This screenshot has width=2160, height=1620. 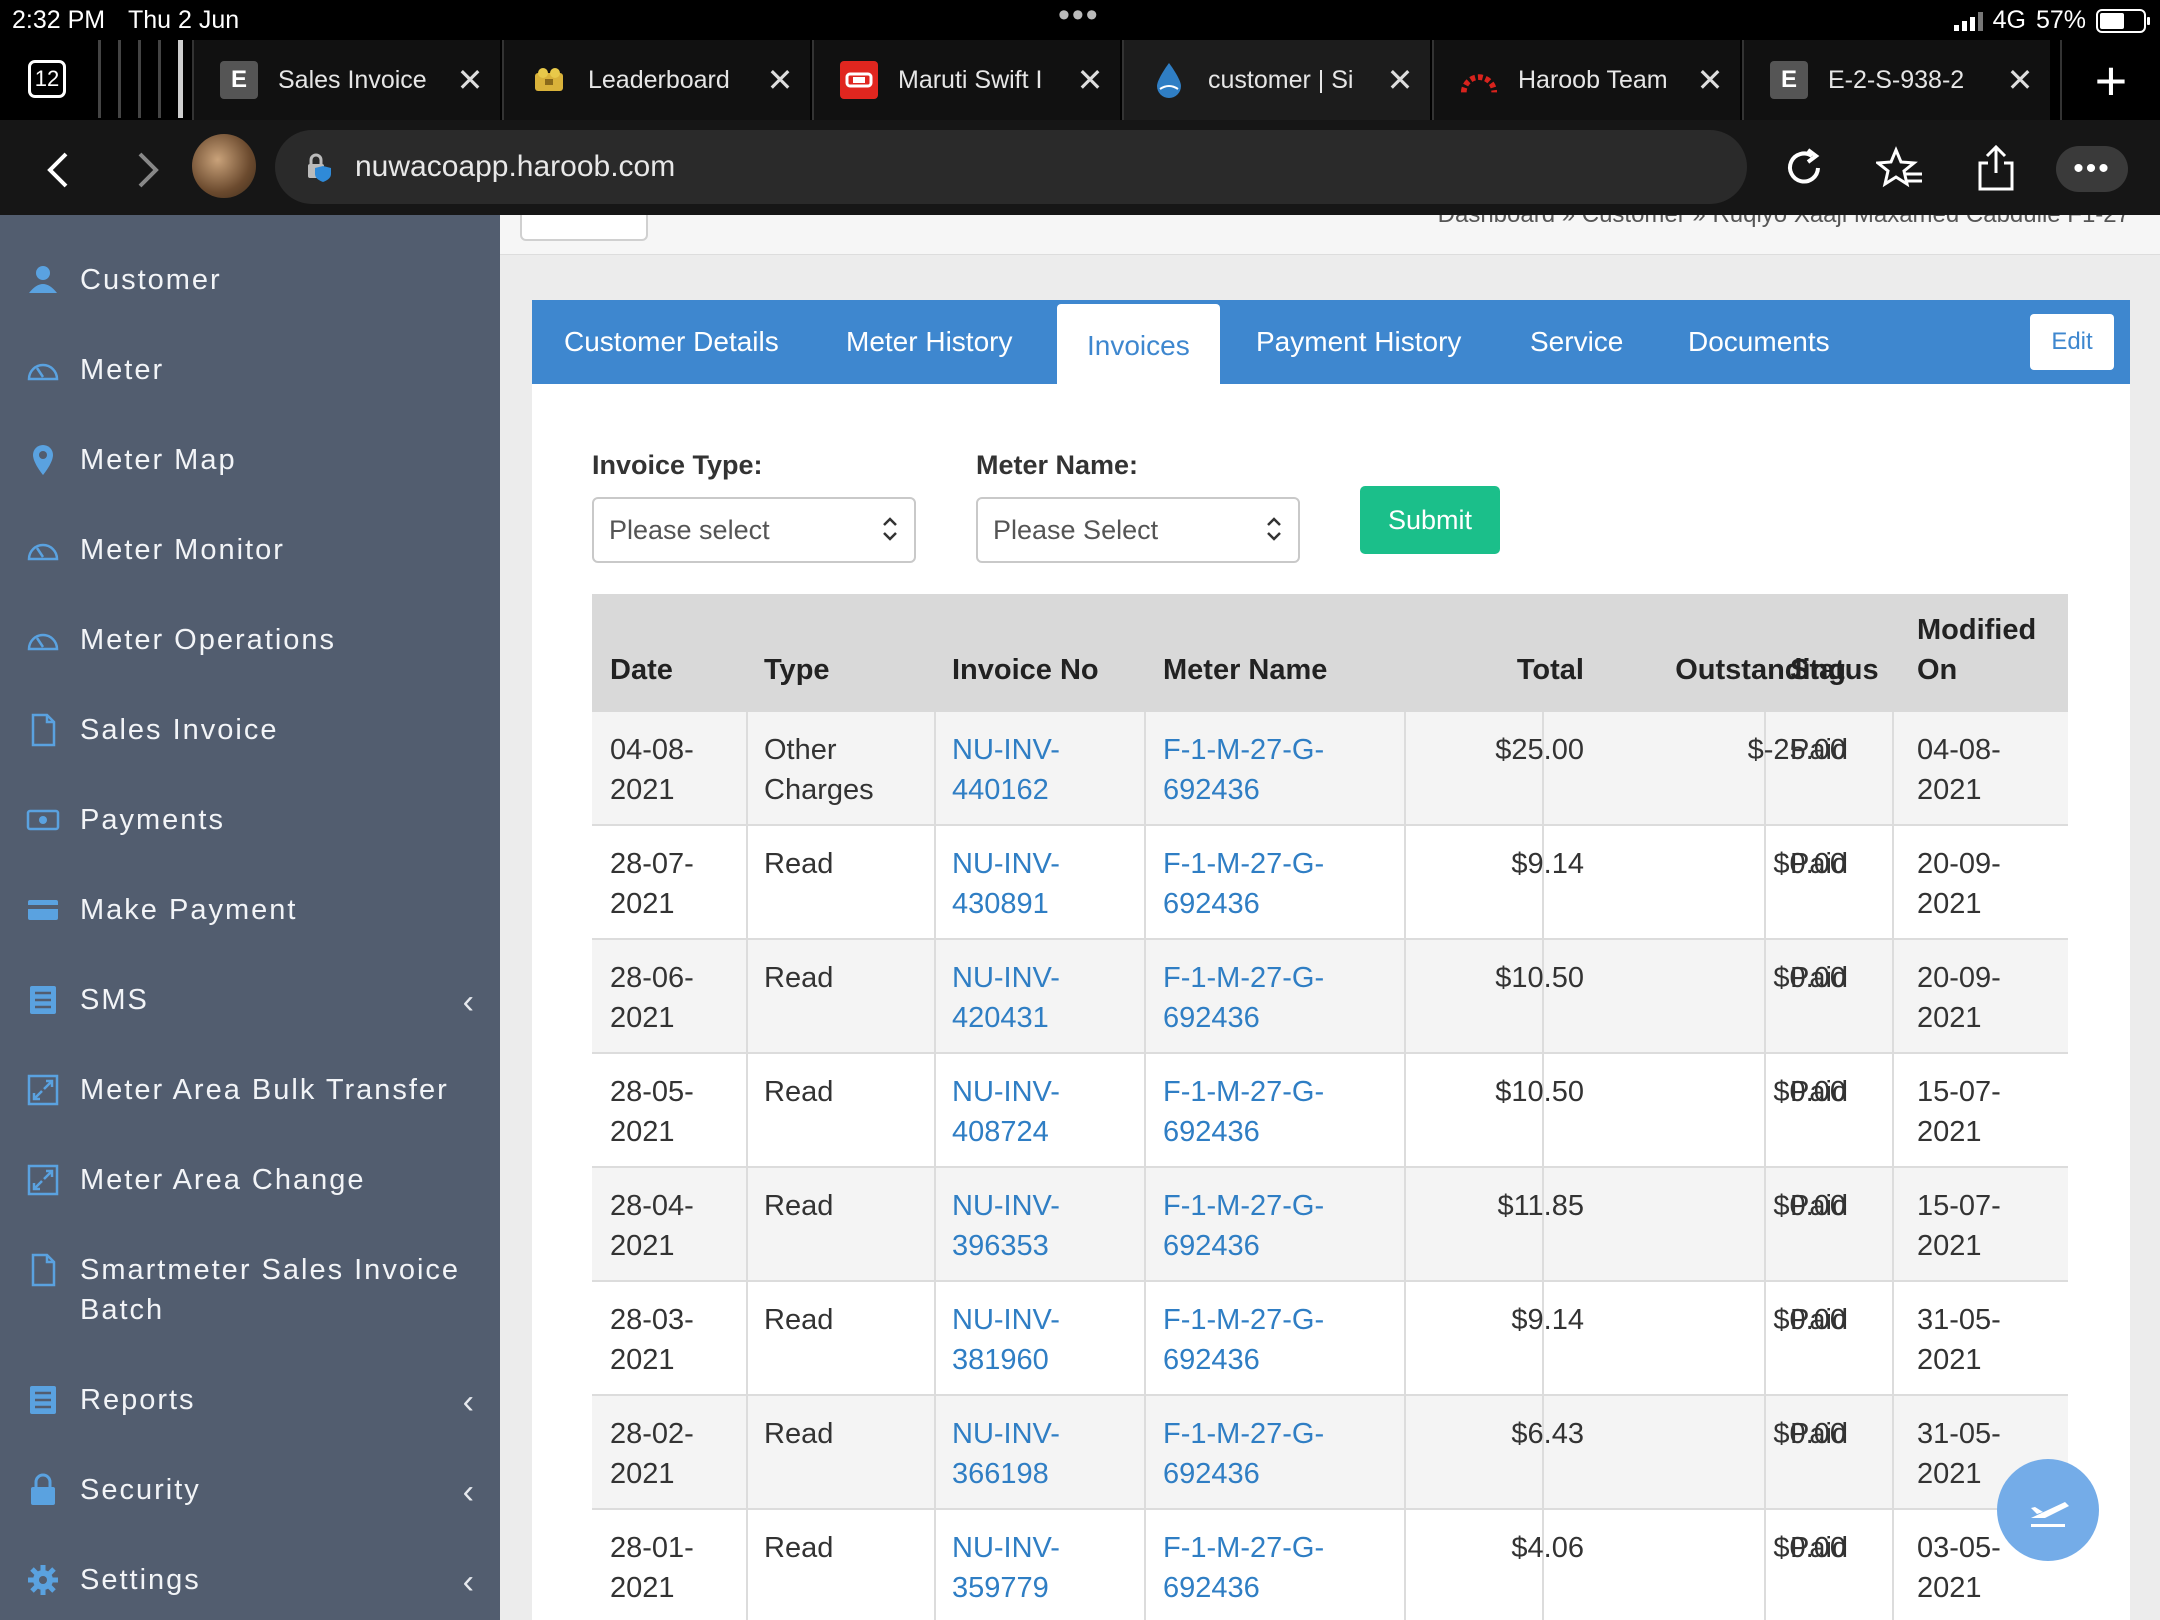 I want to click on sidebar-item-reports: Reports ‹, so click(x=250, y=1402).